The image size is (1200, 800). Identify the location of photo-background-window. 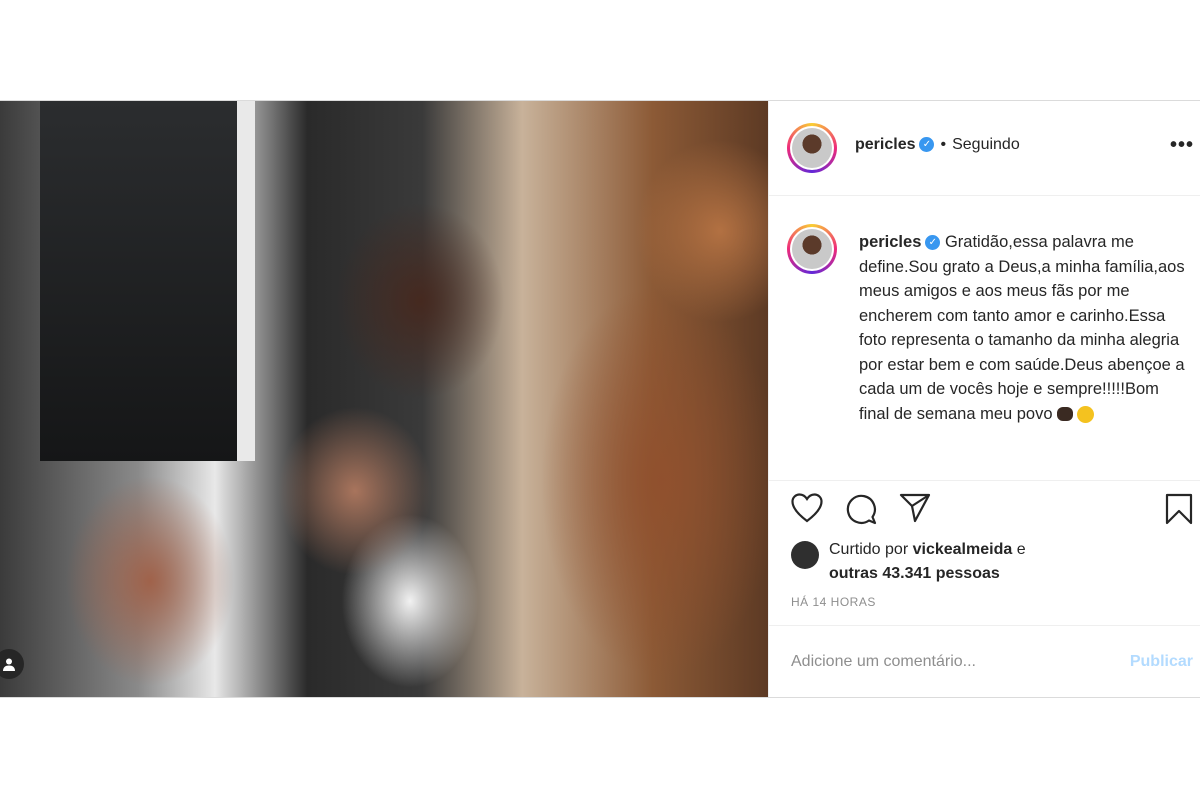
(147, 281).